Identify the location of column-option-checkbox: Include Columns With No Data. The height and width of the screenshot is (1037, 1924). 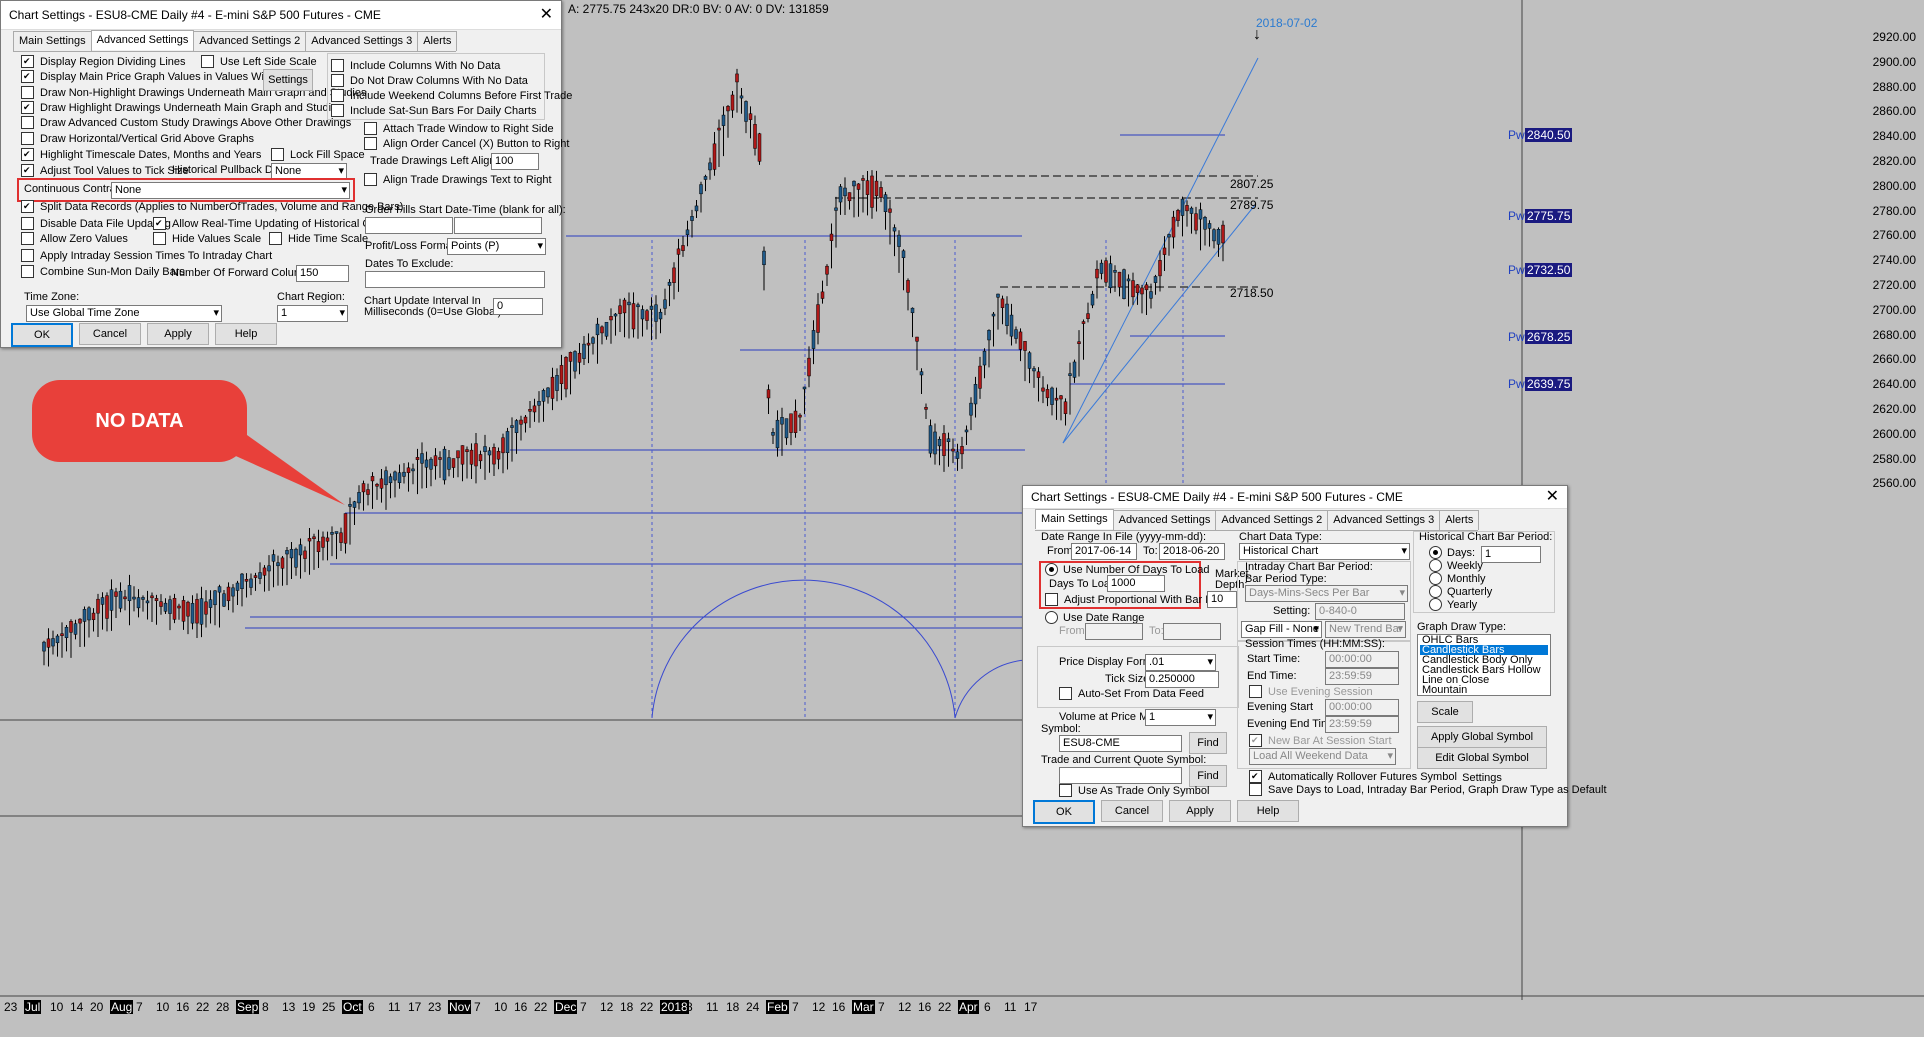
(415, 65).